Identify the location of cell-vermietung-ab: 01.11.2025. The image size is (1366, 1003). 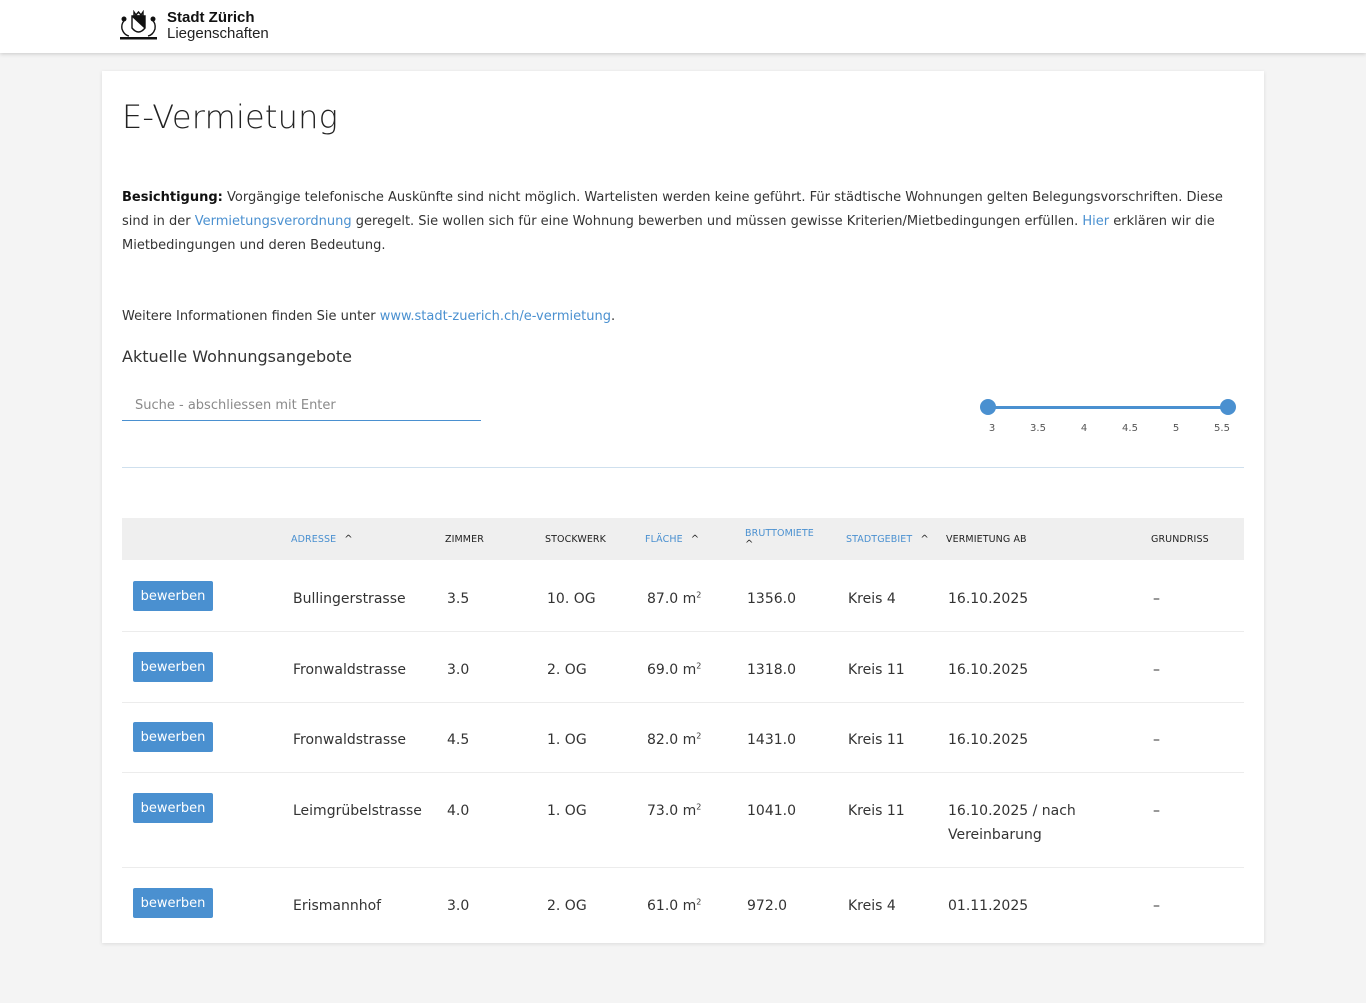
(988, 906).